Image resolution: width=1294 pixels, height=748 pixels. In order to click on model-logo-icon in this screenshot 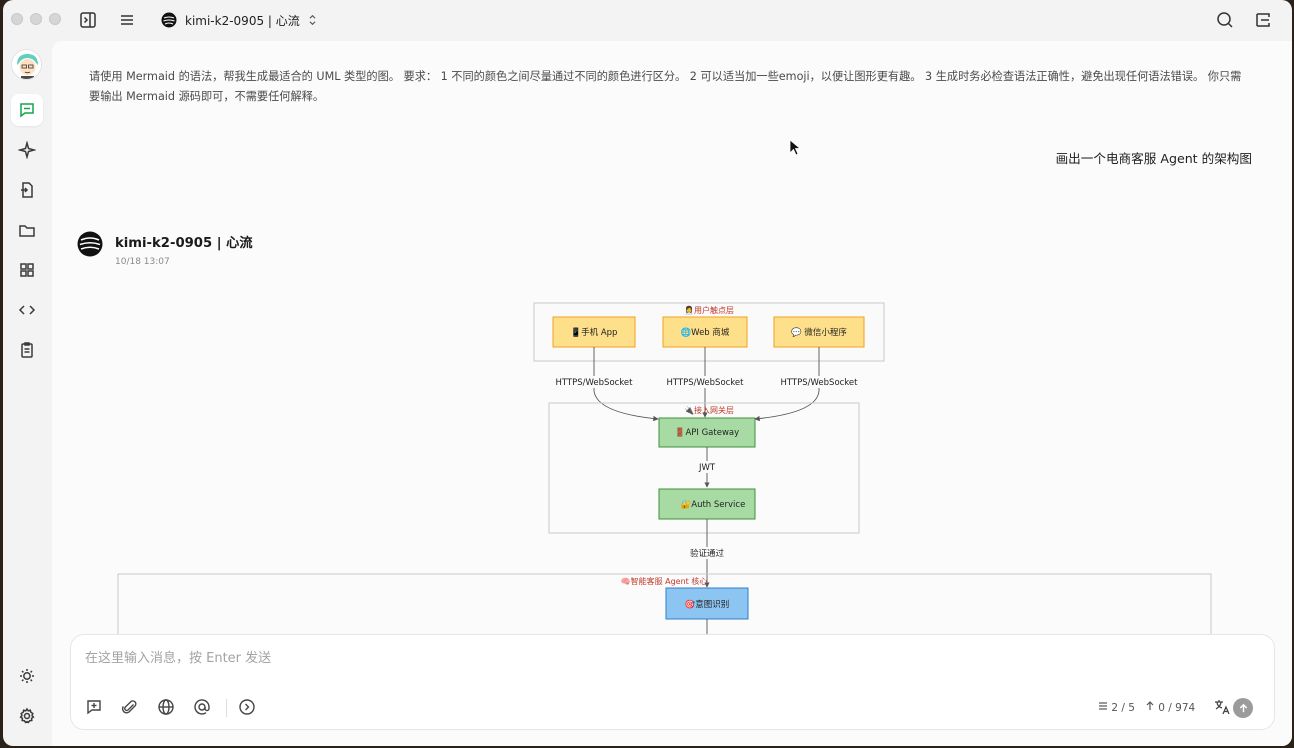, I will do `click(169, 20)`.